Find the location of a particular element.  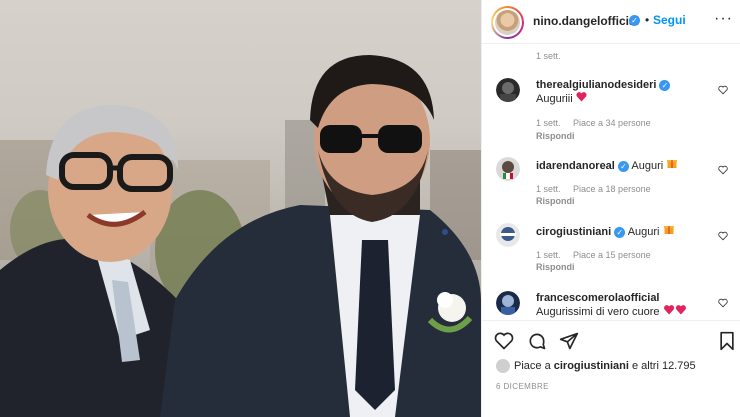

commenter-username: therealgiulianodesideri is located at coordinates (596, 85).